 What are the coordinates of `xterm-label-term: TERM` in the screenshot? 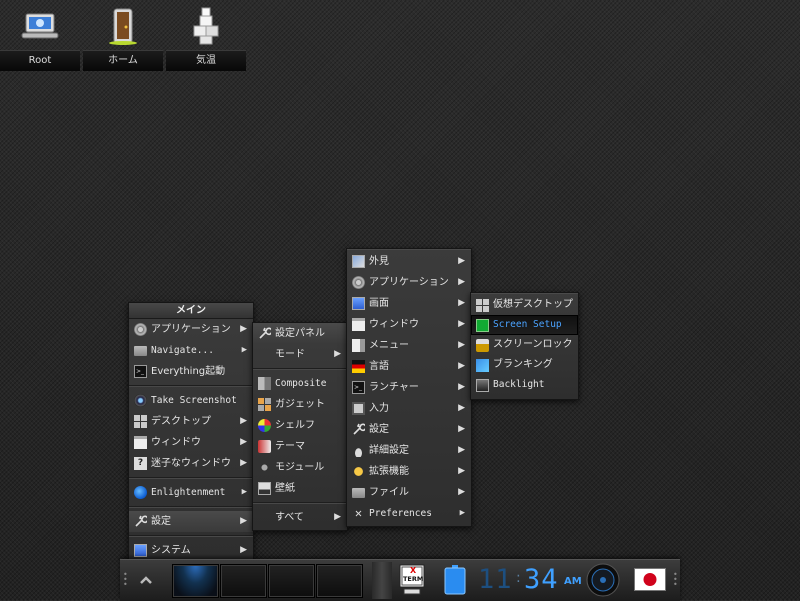 It's located at (413, 579).